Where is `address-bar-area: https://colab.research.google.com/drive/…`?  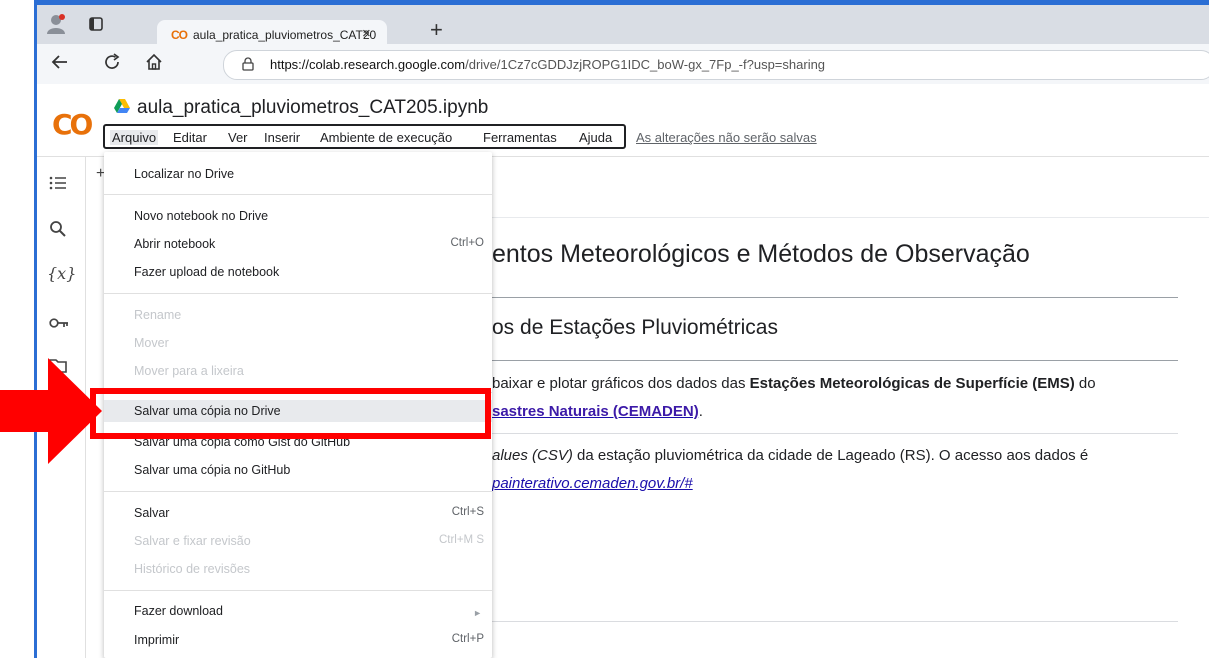 address-bar-area: https://colab.research.google.com/drive/… is located at coordinates (623, 64).